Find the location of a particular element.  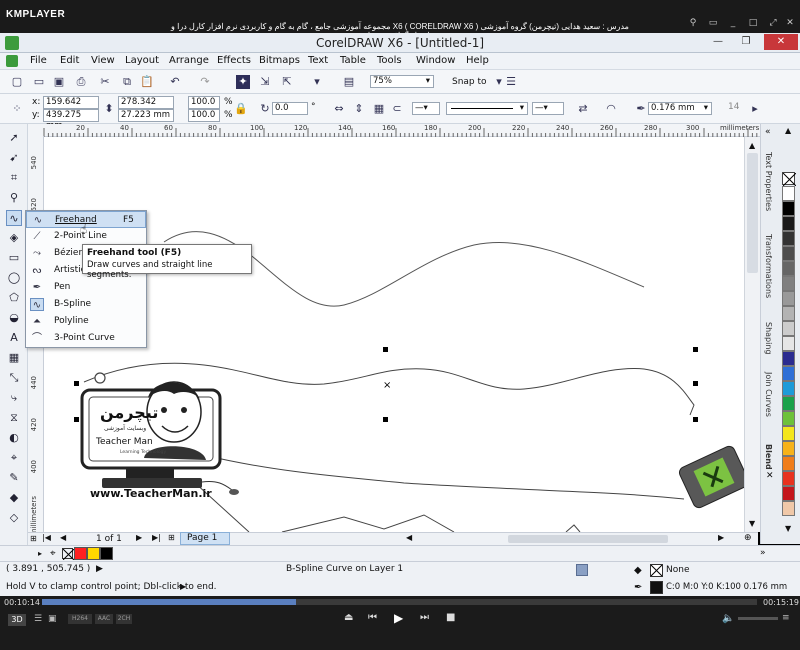

stop-icon: ■ is located at coordinates (450, 617).